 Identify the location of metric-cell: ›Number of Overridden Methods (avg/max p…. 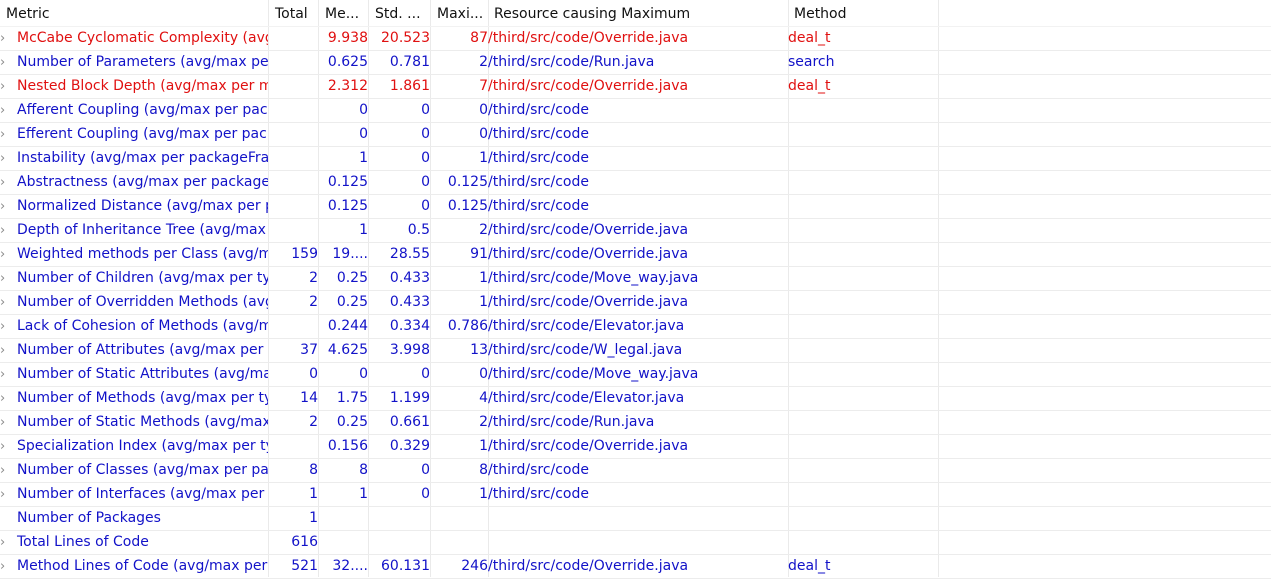
(134, 302).